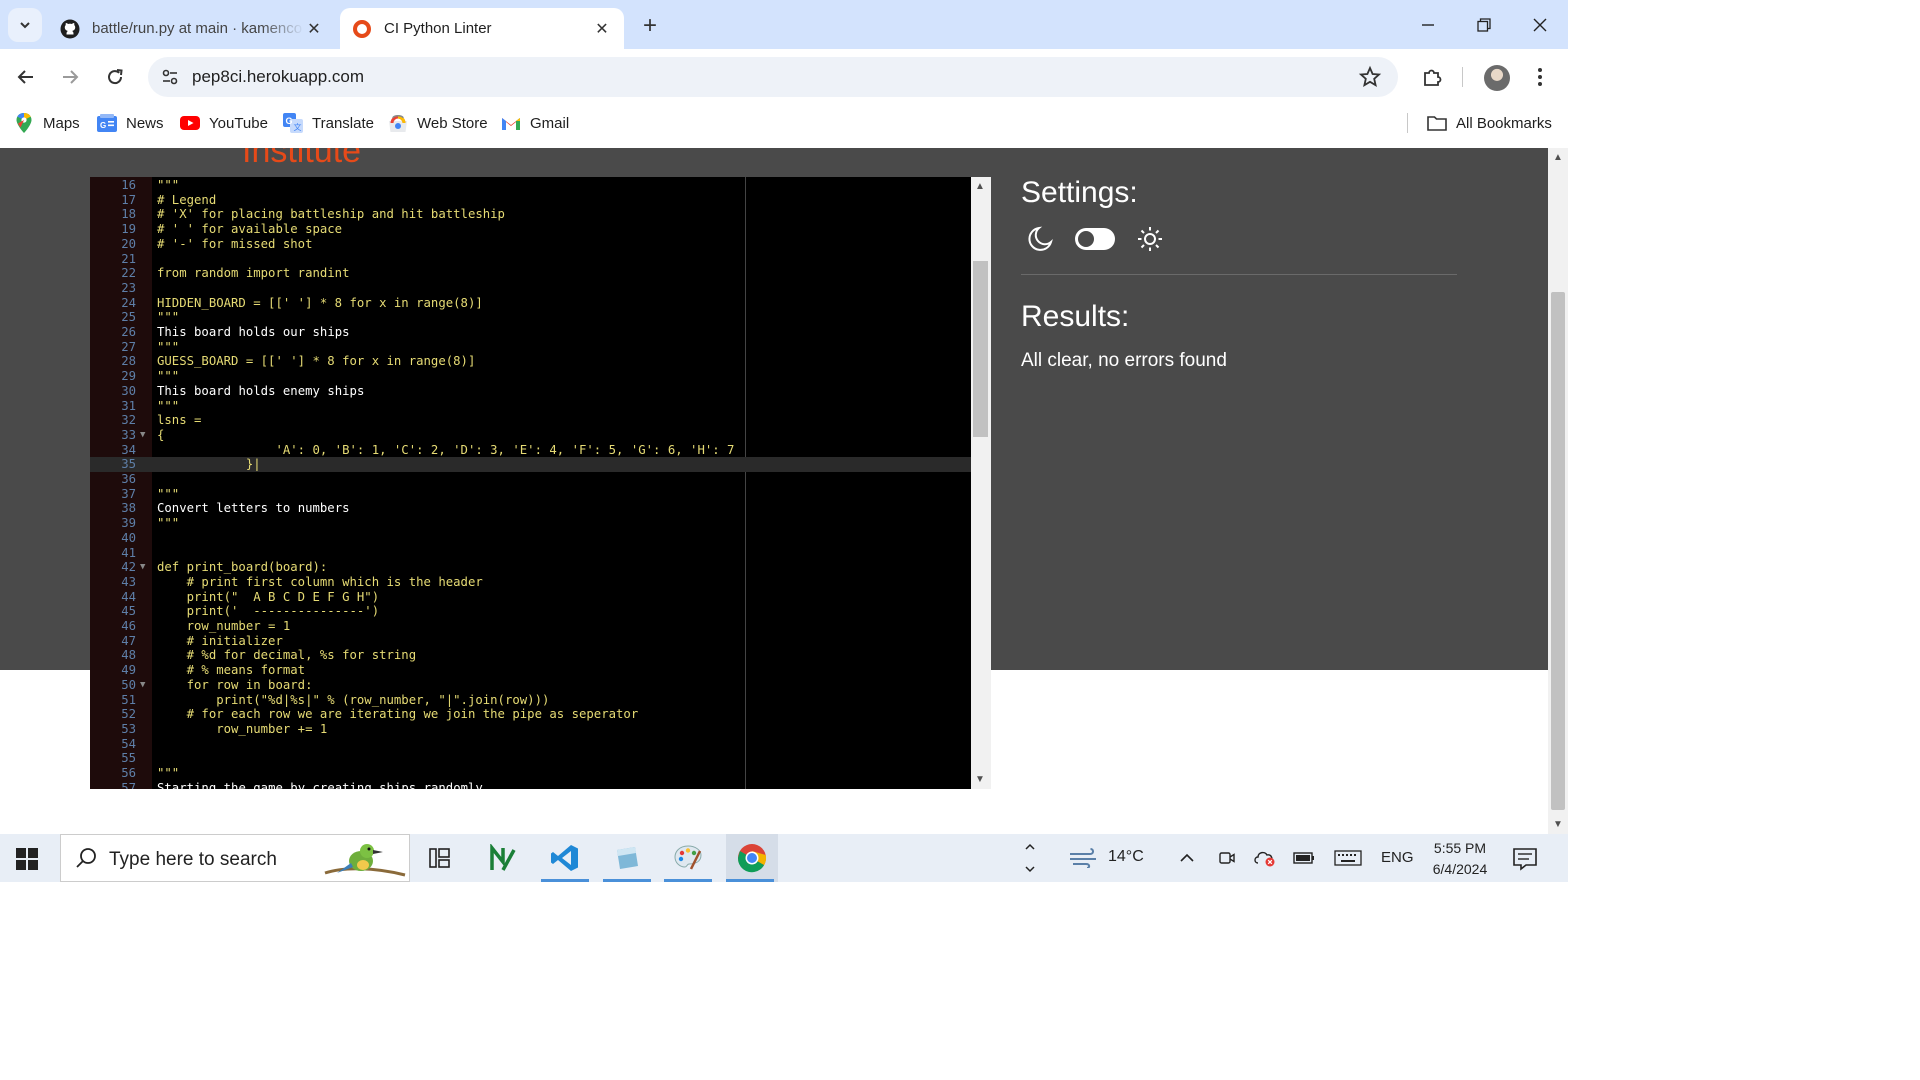 The width and height of the screenshot is (1920, 1080). Describe the element at coordinates (1525, 859) in the screenshot. I see `notification-icon` at that location.